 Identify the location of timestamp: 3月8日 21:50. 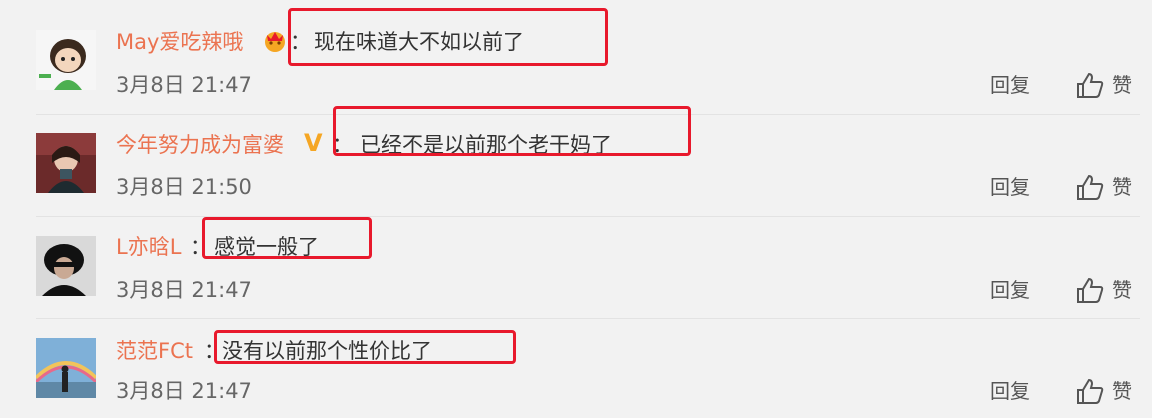
(184, 187).